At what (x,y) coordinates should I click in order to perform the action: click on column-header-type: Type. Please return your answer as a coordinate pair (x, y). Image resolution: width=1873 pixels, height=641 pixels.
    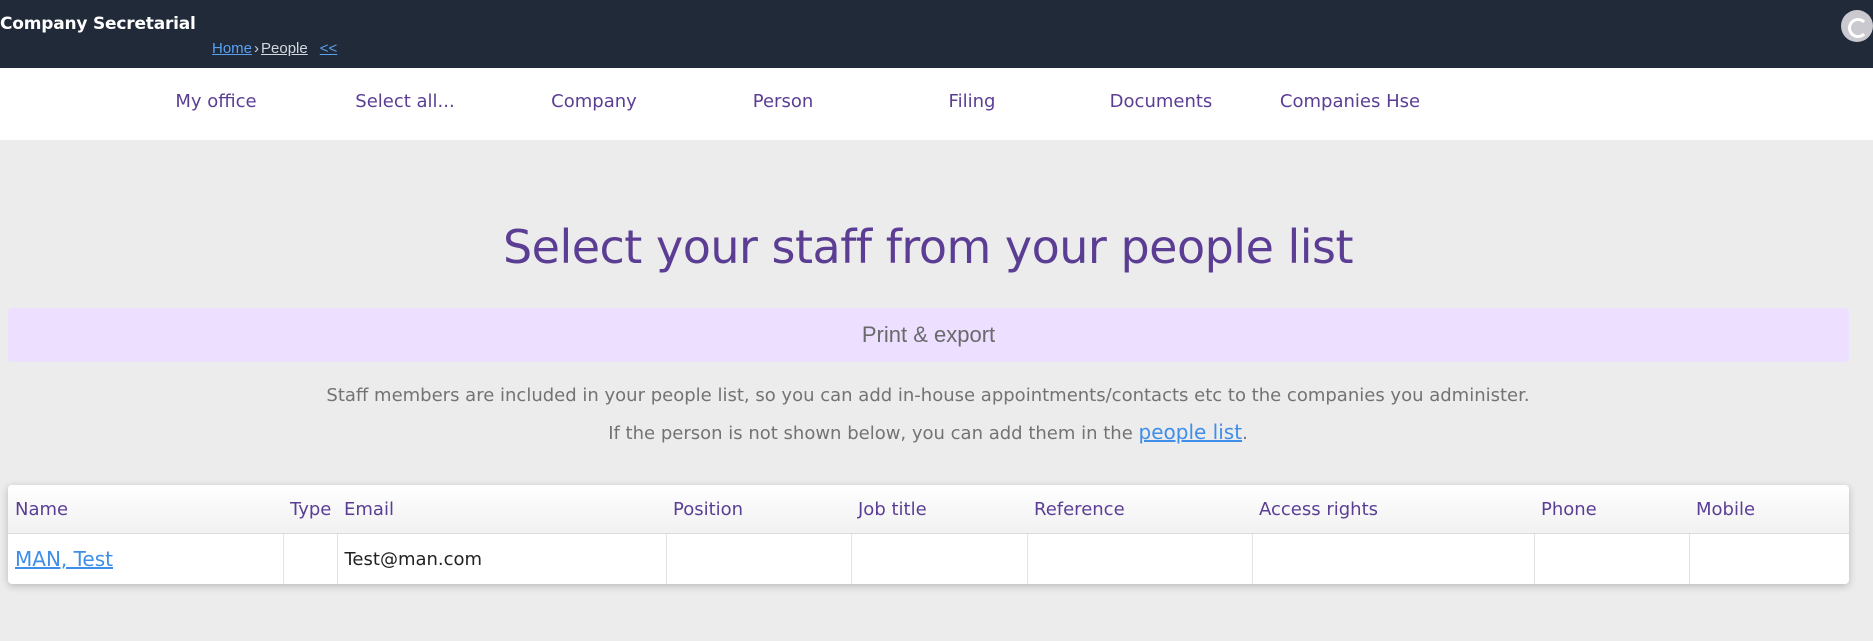
    Looking at the image, I should click on (310, 509).